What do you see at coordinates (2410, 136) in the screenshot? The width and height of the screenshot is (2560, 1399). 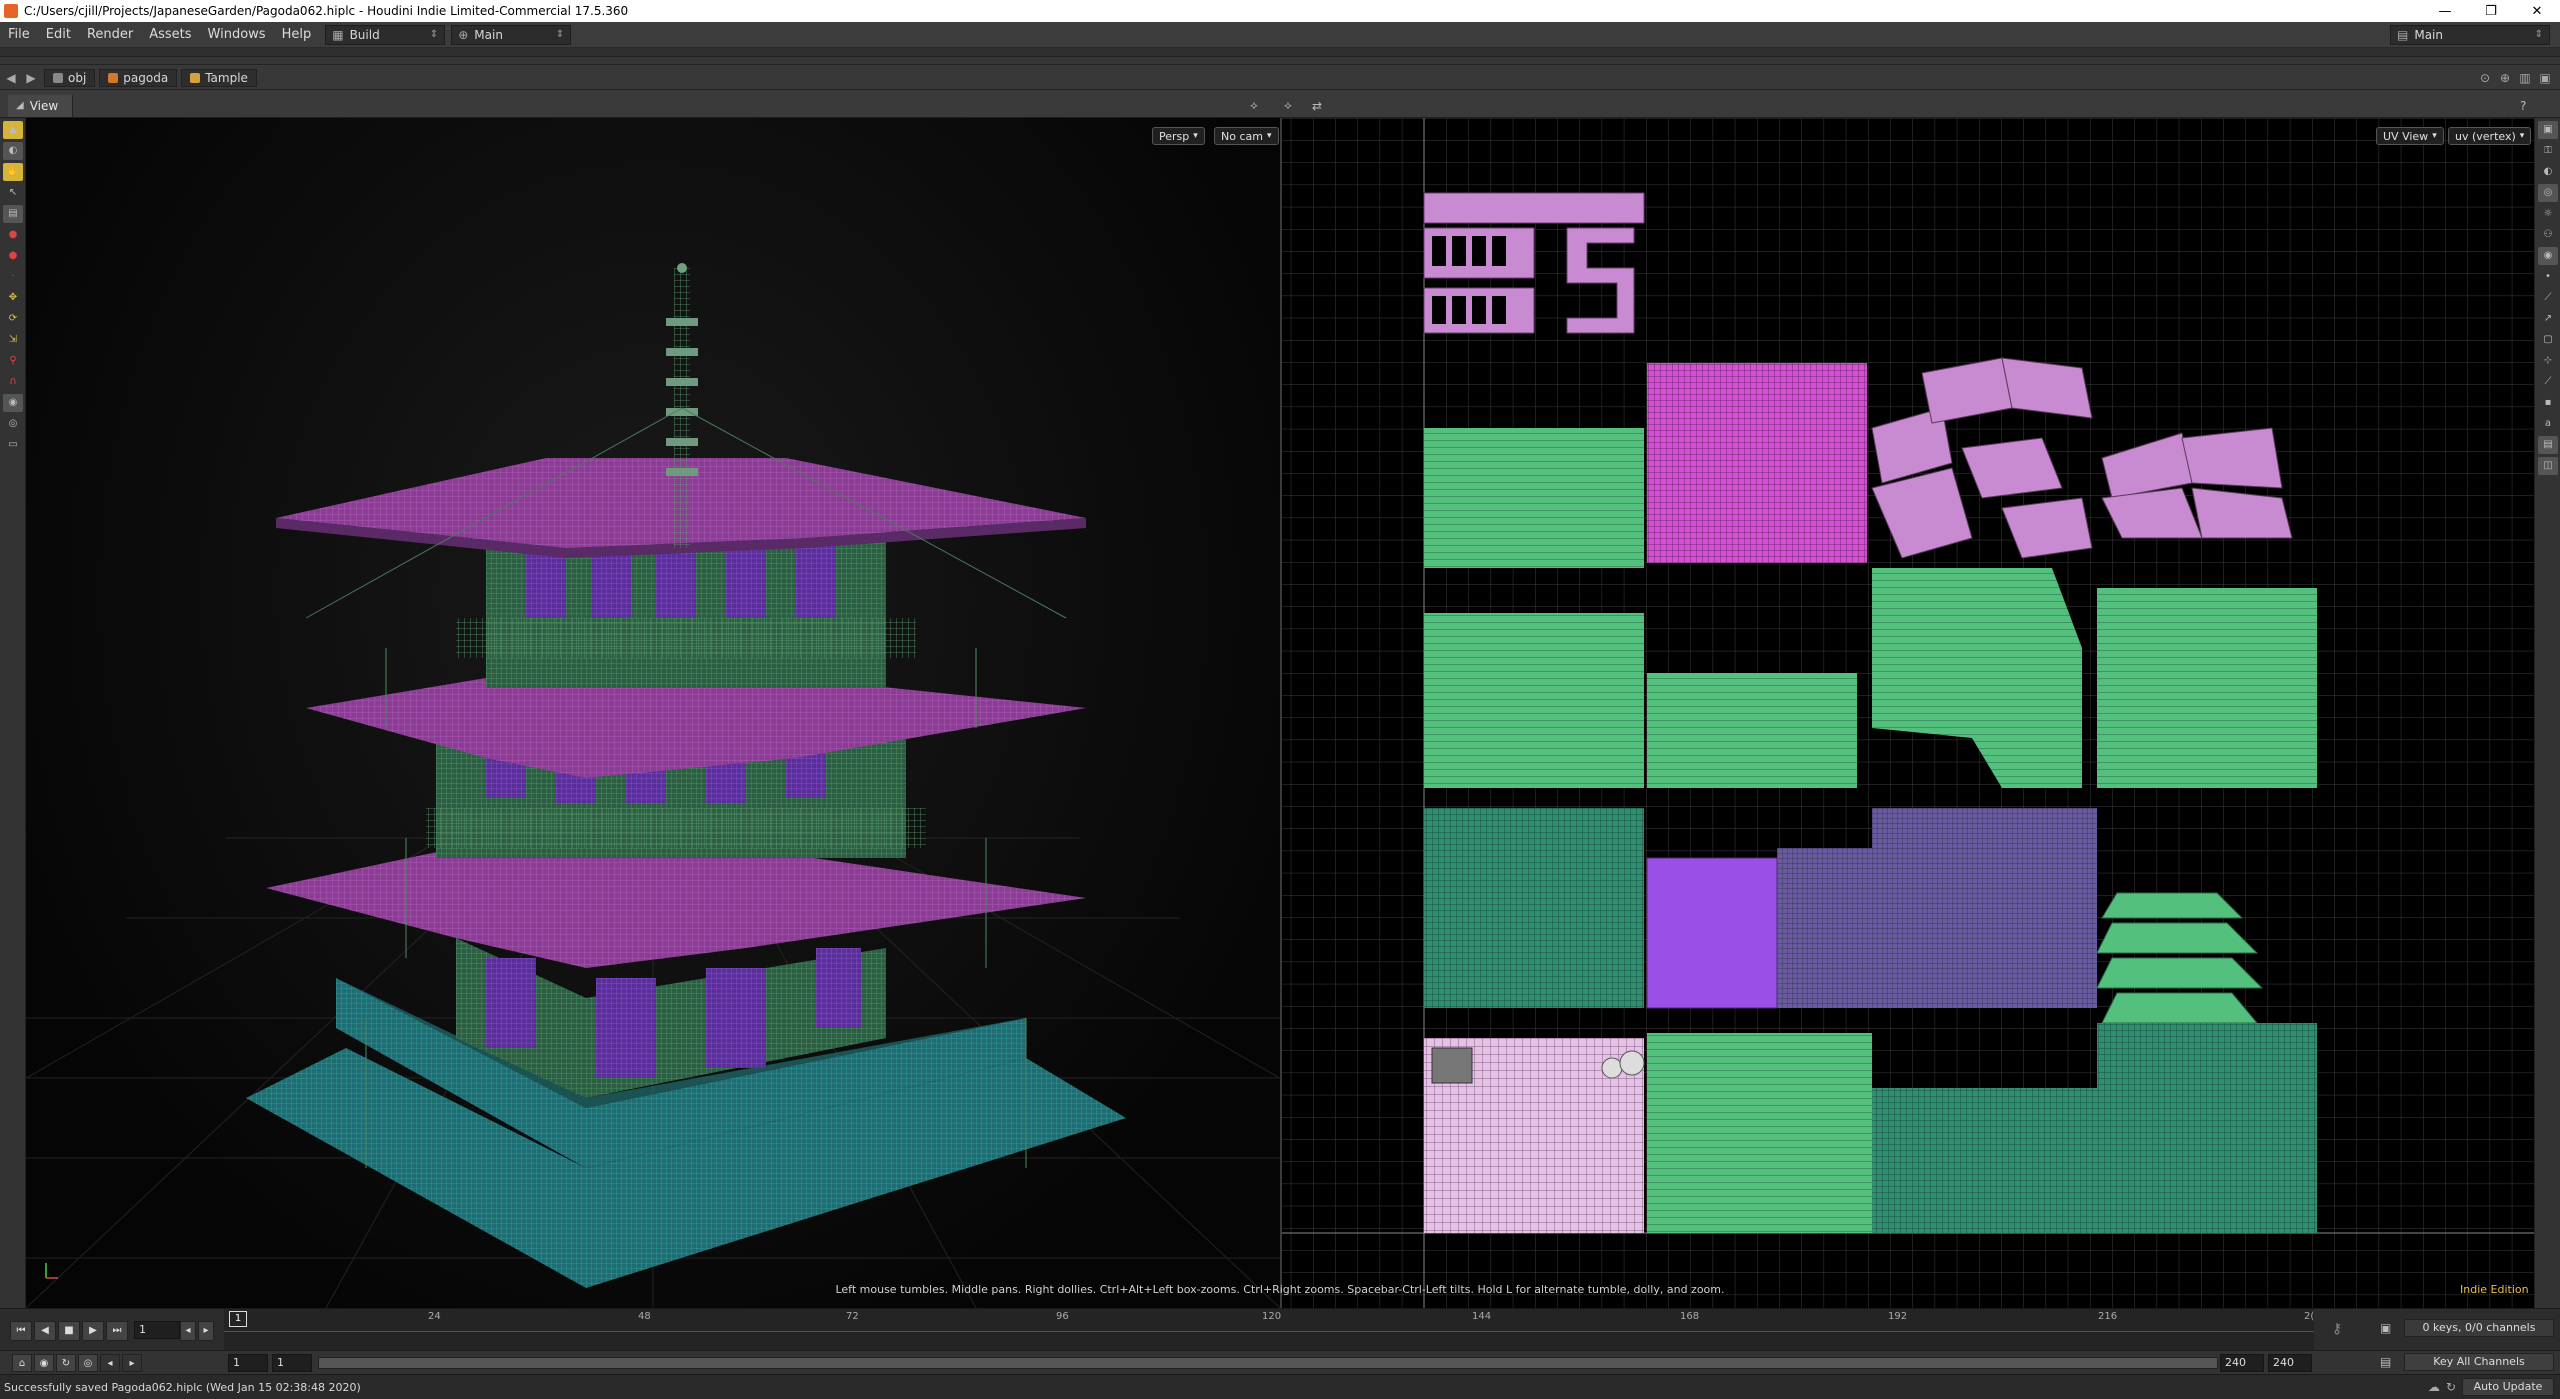 I see `uv-view-dropdown: UV View ▾` at bounding box center [2410, 136].